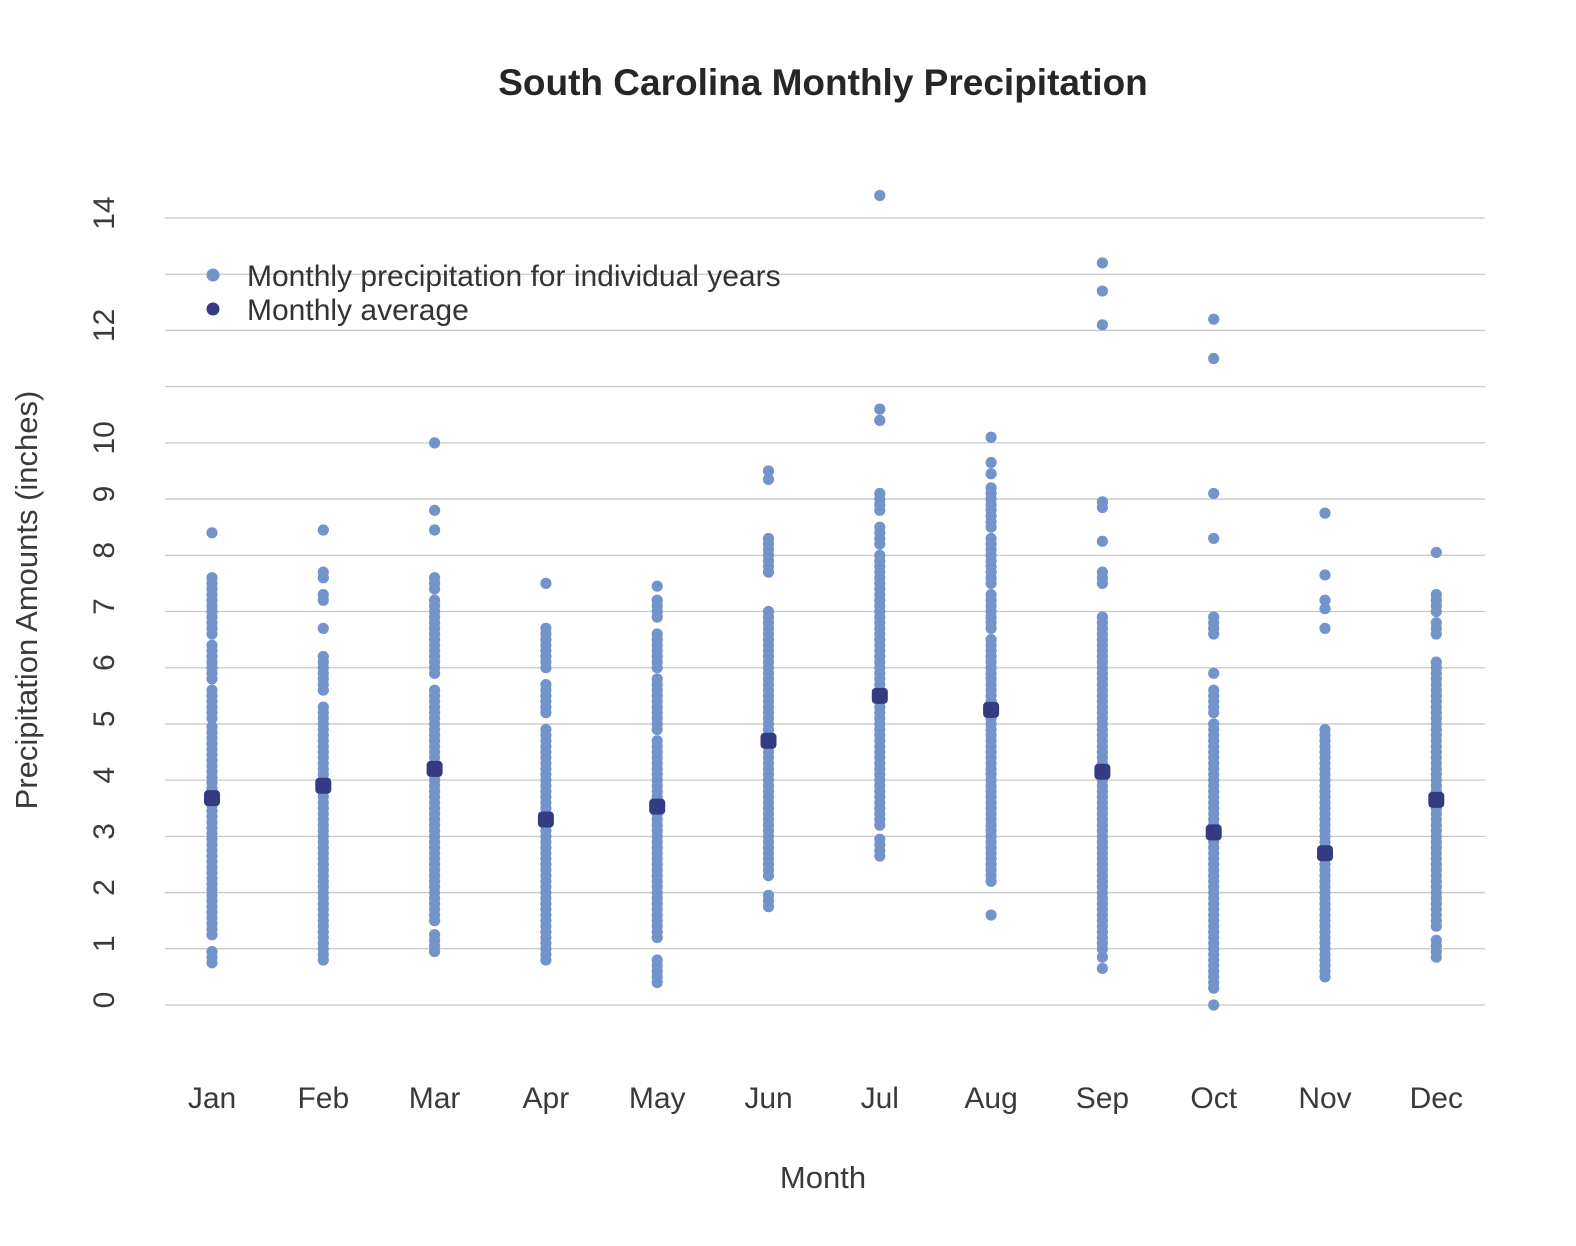 The image size is (1576, 1246). Describe the element at coordinates (104, 943) in the screenshot. I see `y-tick-label: 1` at that location.